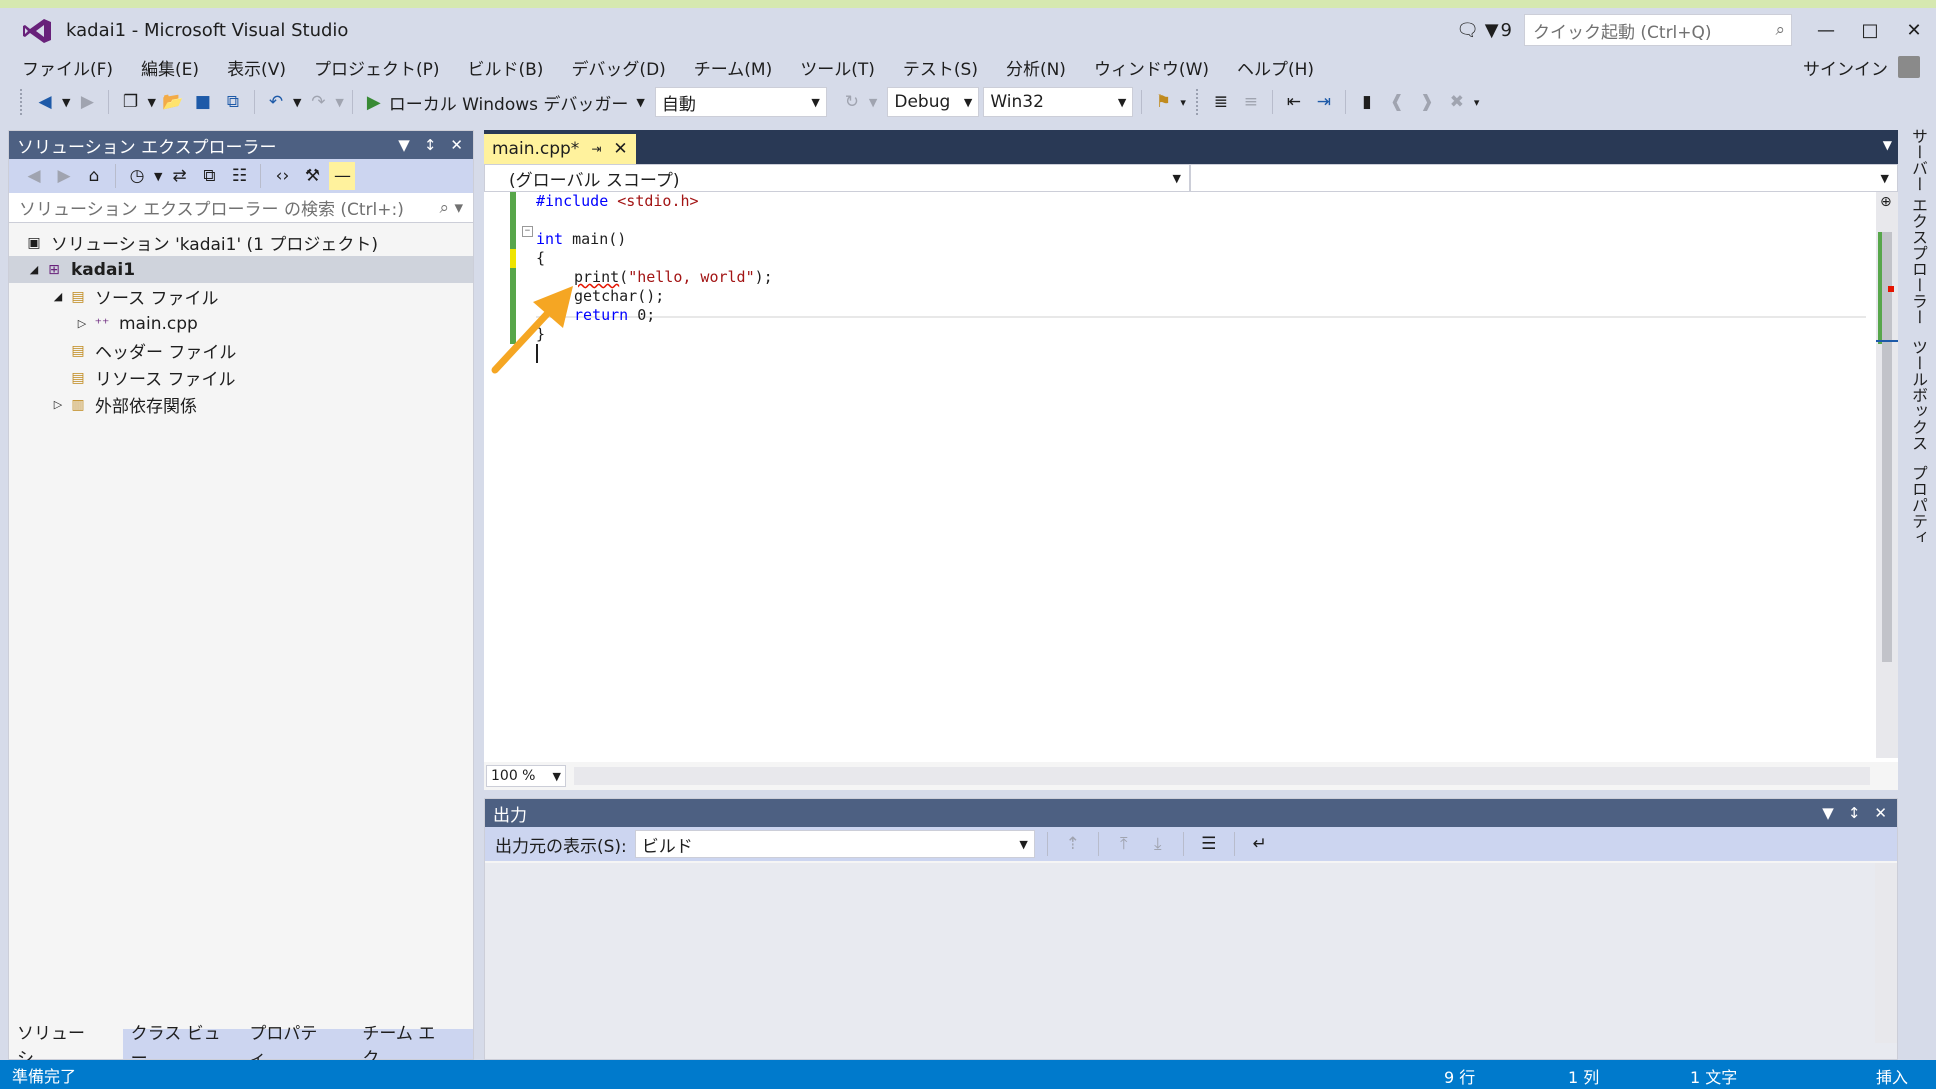  What do you see at coordinates (67, 67) in the screenshot?
I see `menu-file: ファイル(F)` at bounding box center [67, 67].